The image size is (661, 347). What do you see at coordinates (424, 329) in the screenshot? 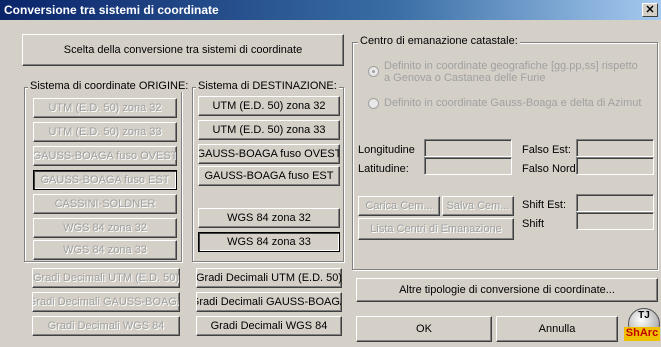
I see `ok-button: OK` at bounding box center [424, 329].